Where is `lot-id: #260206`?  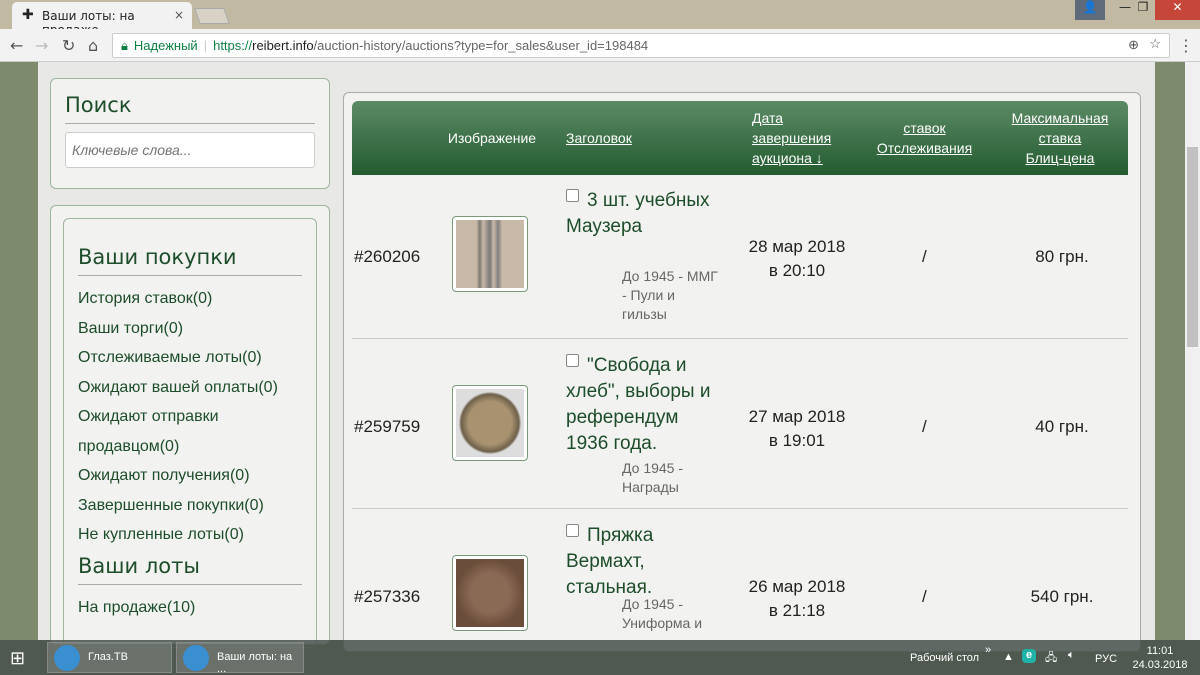 lot-id: #260206 is located at coordinates (387, 257).